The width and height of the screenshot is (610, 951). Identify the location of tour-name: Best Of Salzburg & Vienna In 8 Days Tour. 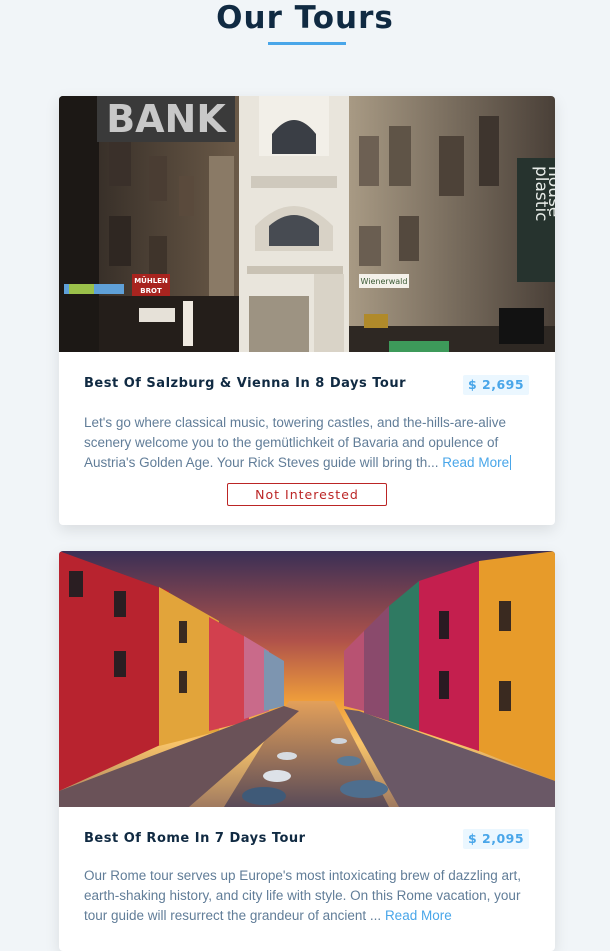
(245, 383).